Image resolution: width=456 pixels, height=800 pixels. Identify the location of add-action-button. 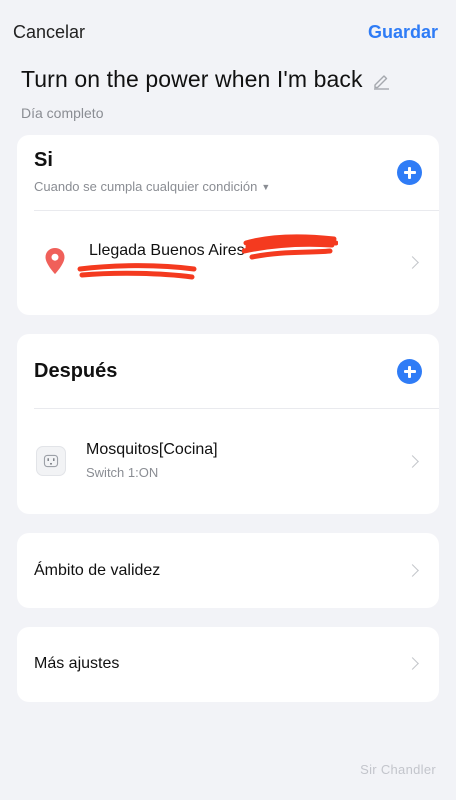
(409, 371).